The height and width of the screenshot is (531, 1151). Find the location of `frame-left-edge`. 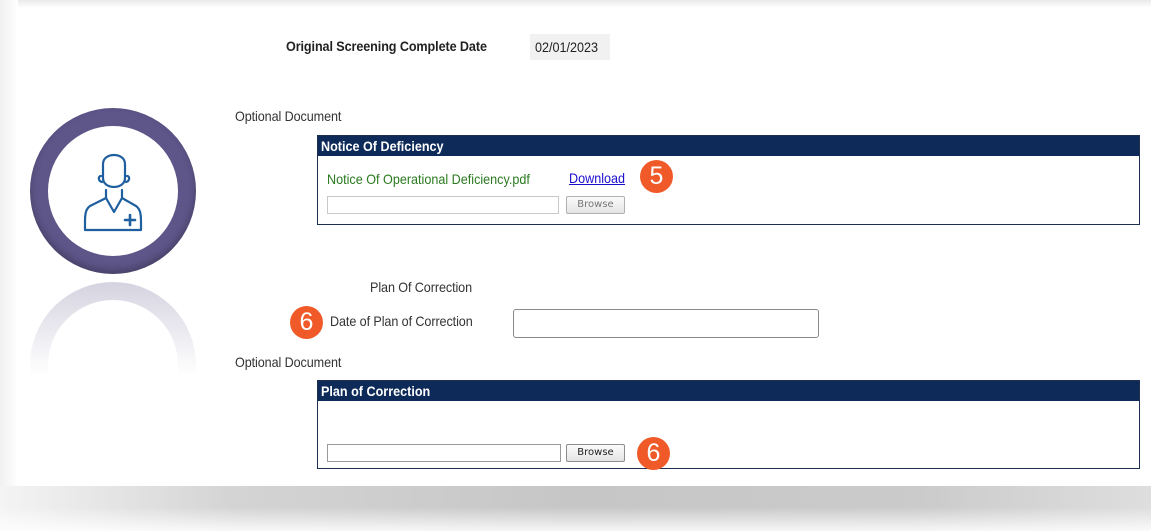

frame-left-edge is located at coordinates (9, 265).